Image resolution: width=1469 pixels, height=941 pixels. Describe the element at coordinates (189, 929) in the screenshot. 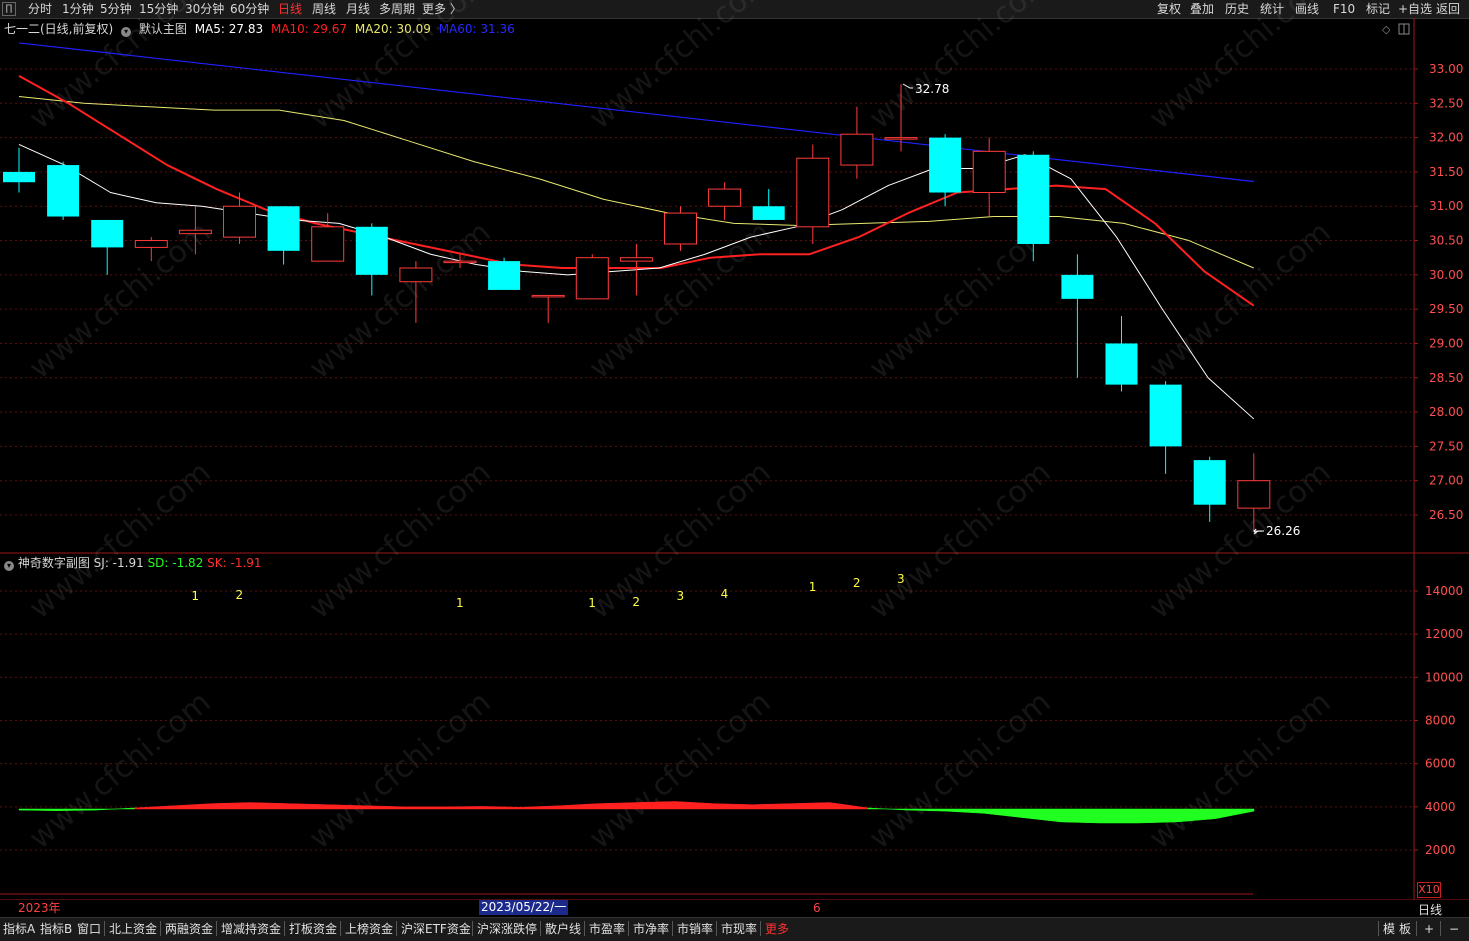

I see `tab-margin: 两融资金` at that location.